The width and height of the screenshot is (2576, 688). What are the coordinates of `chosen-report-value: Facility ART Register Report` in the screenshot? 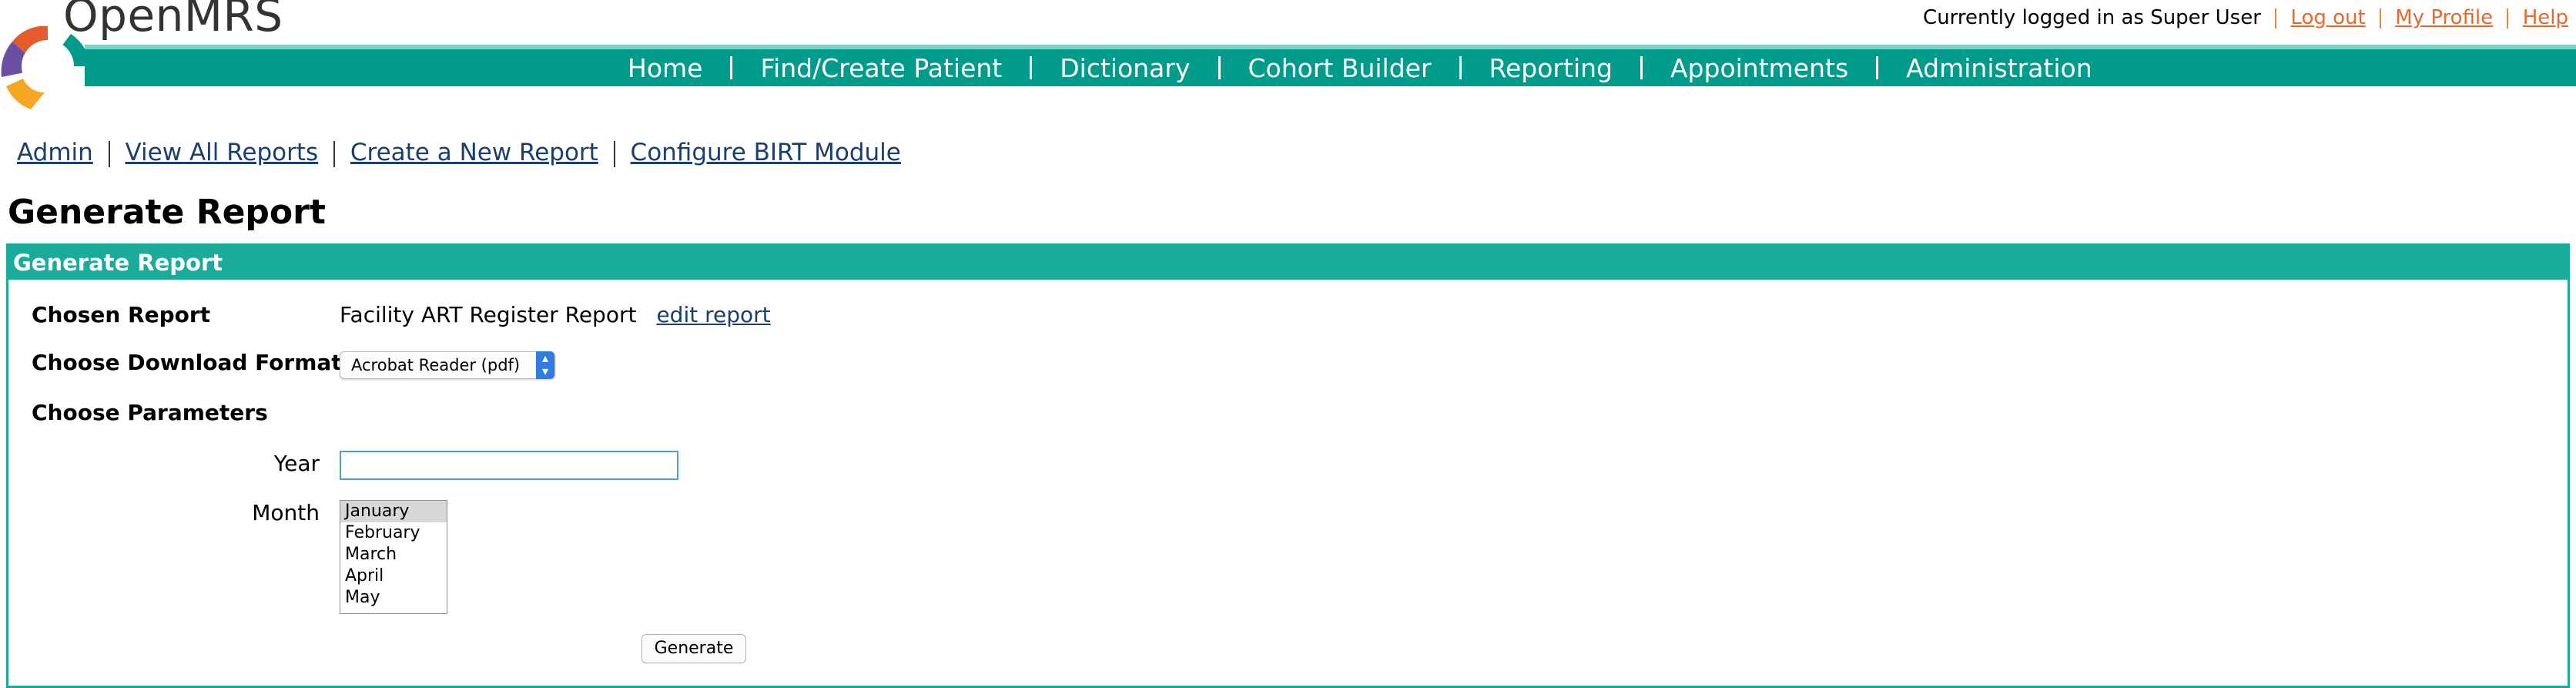 It's located at (488, 314).